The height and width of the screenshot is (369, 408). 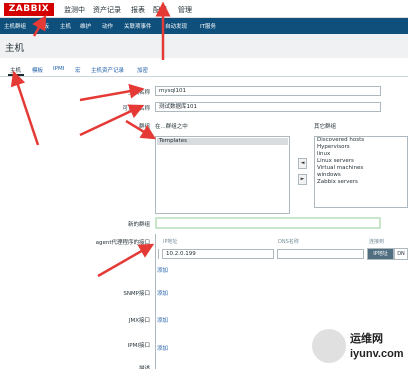 I want to click on watermark-title: 运维网, so click(x=366, y=338).